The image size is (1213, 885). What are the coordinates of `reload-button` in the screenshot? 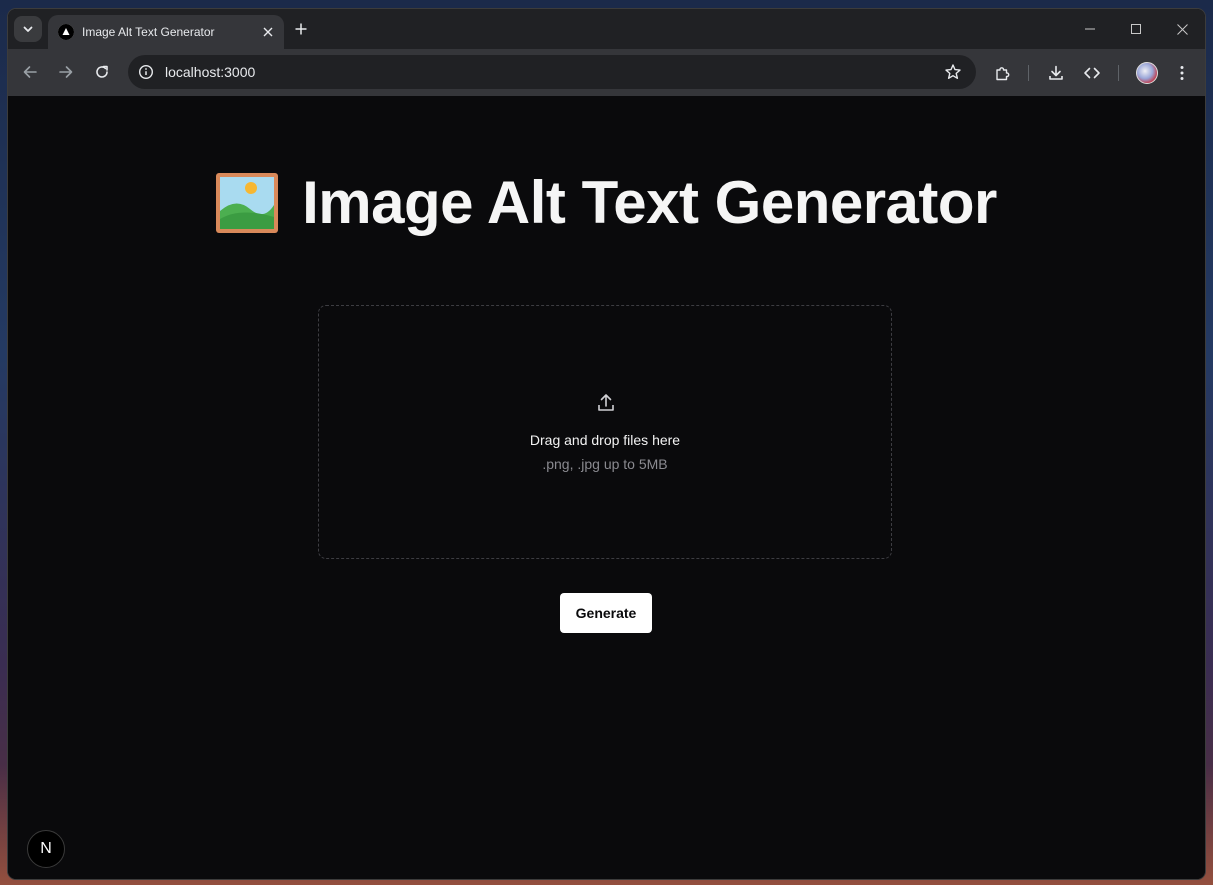 It's located at (102, 72).